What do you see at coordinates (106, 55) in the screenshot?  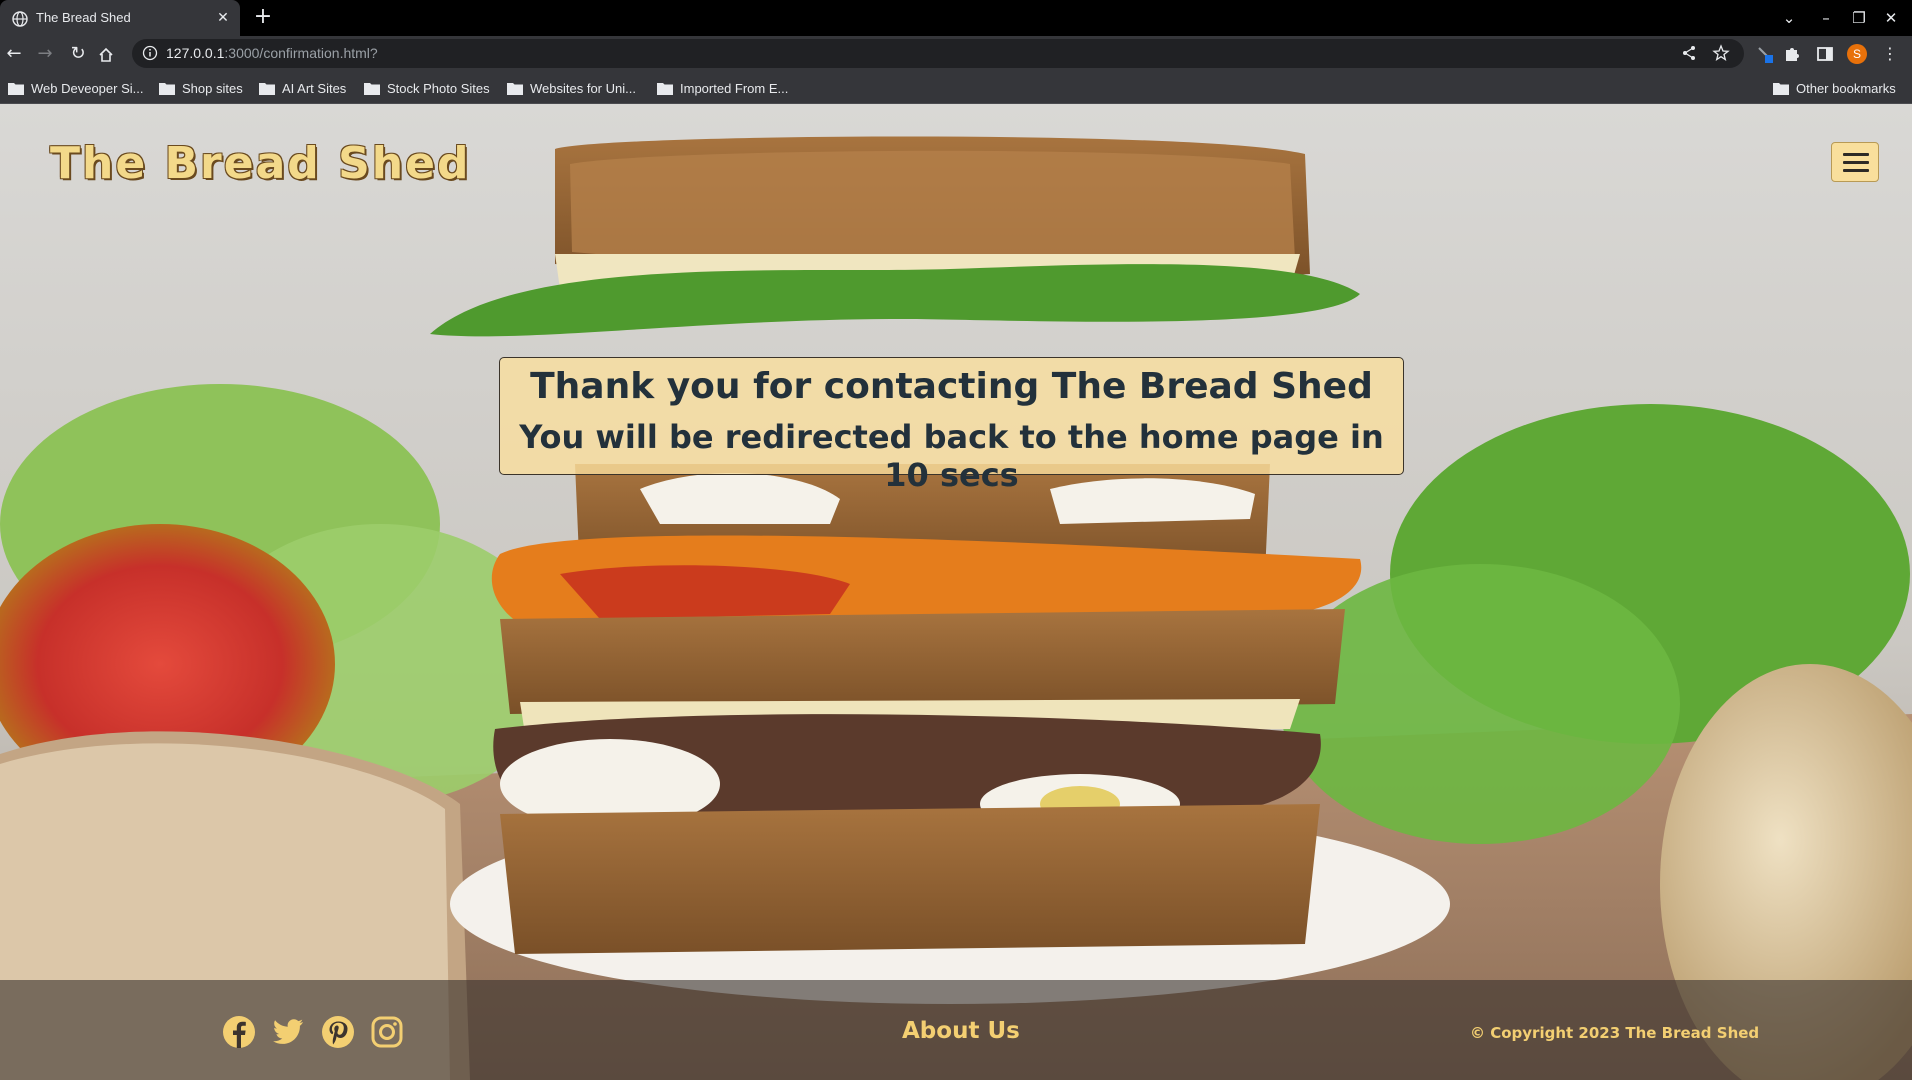 I see `home-icon` at bounding box center [106, 55].